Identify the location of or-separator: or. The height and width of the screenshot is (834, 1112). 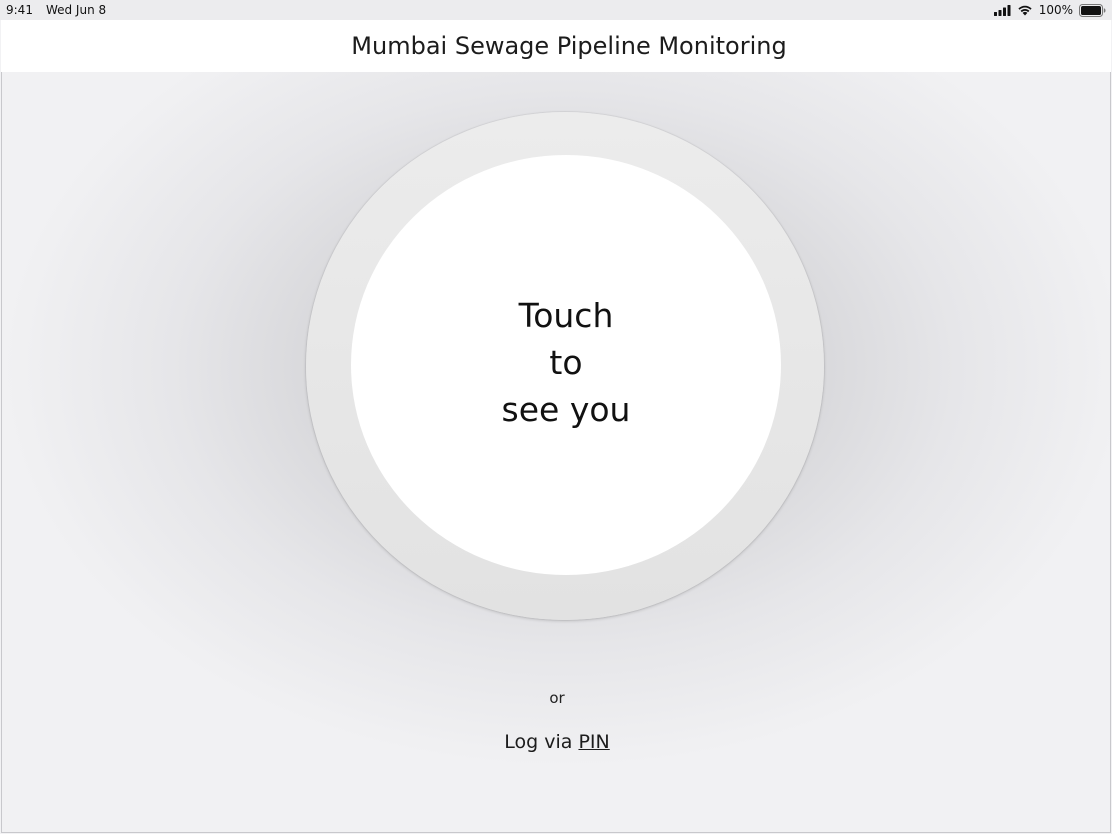
(557, 698).